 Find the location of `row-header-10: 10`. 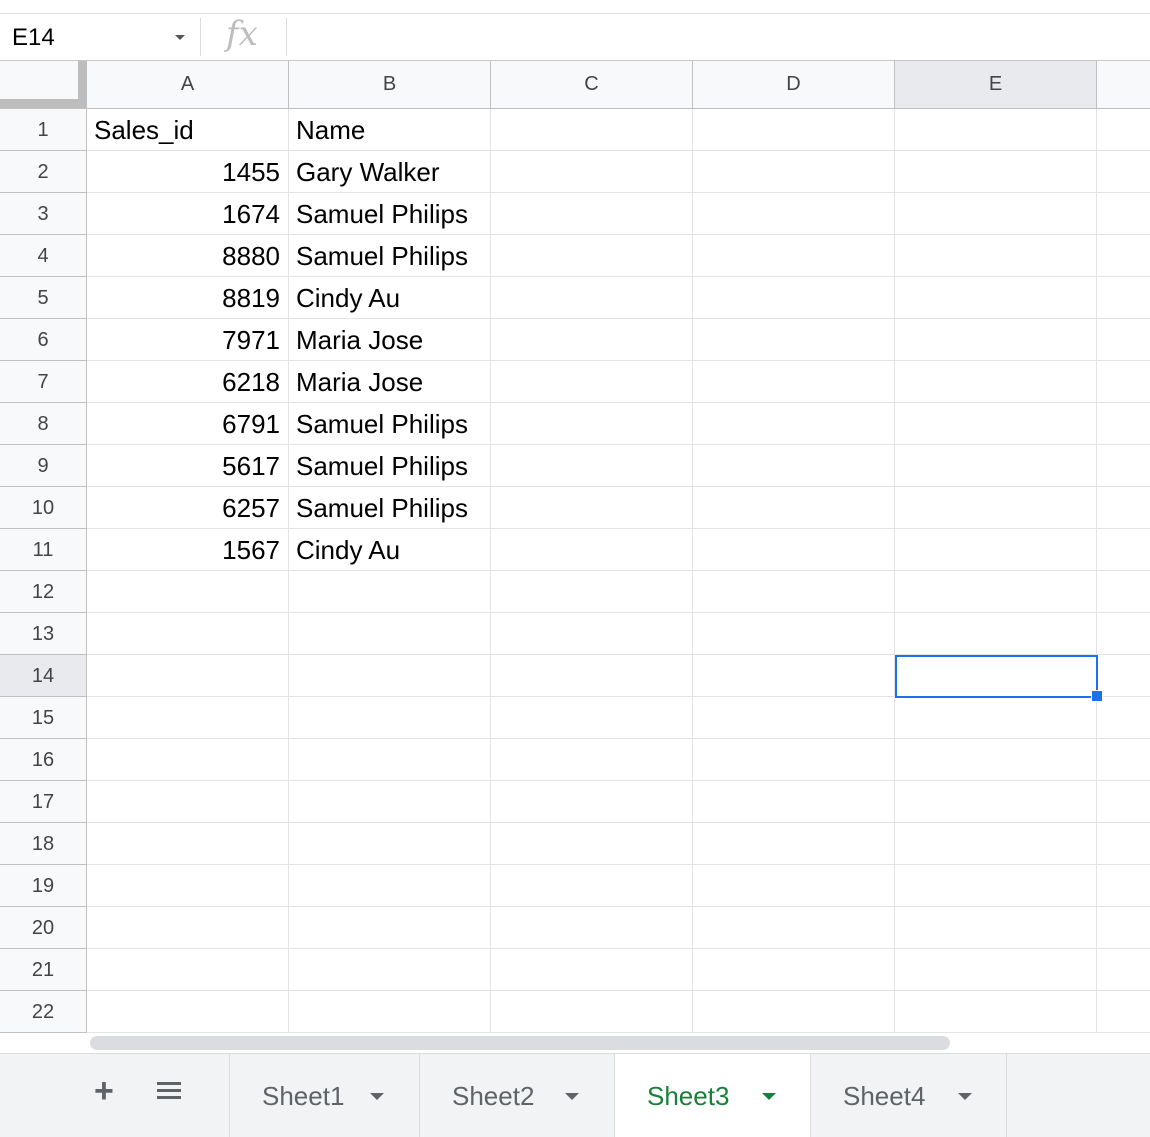

row-header-10: 10 is located at coordinates (43, 508).